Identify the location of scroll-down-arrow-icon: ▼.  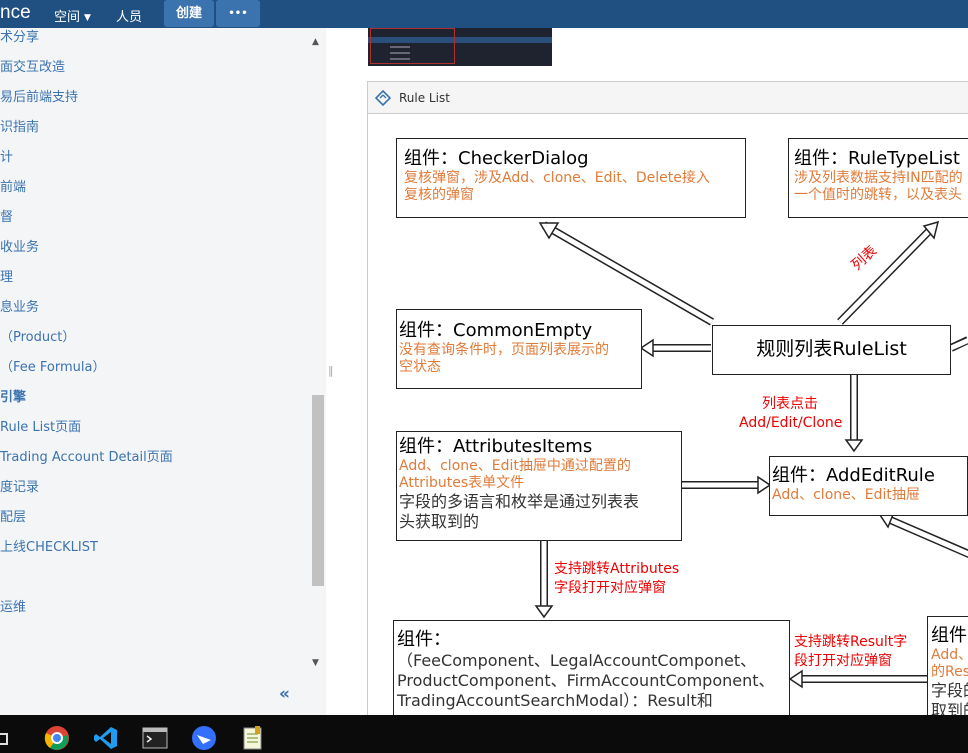
(315, 663).